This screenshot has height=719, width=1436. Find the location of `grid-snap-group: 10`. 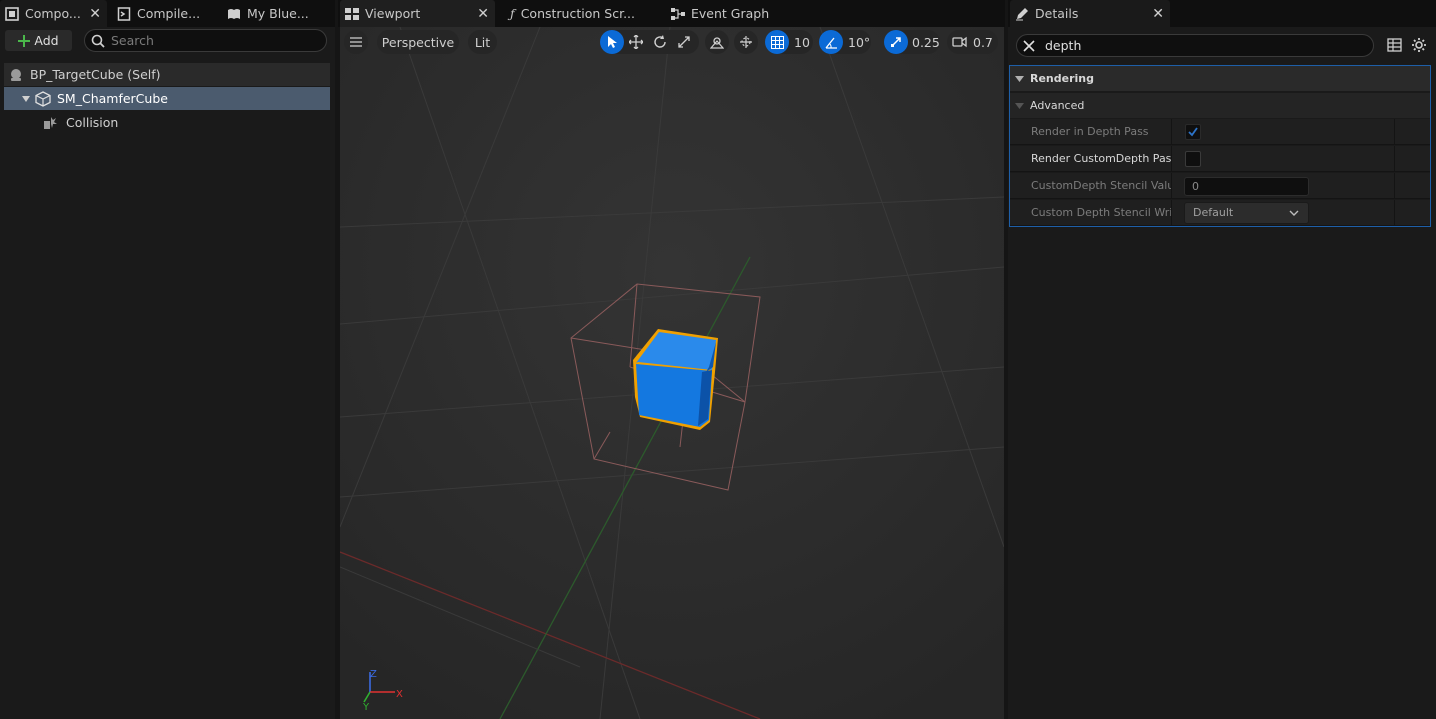

grid-snap-group: 10 is located at coordinates (789, 42).